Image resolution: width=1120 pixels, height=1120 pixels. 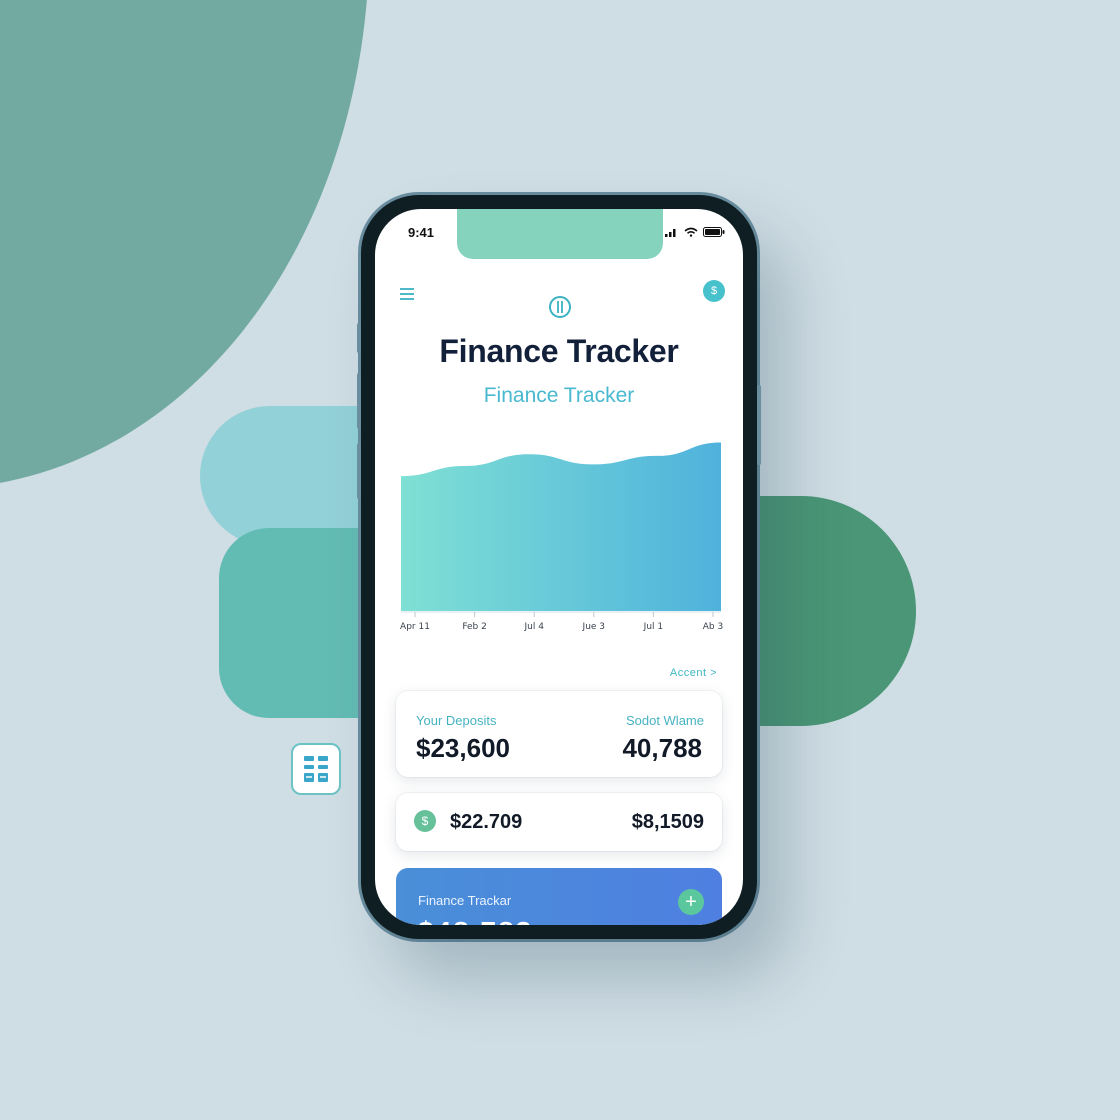 I want to click on x-tick-label: Jul 4, so click(x=533, y=627).